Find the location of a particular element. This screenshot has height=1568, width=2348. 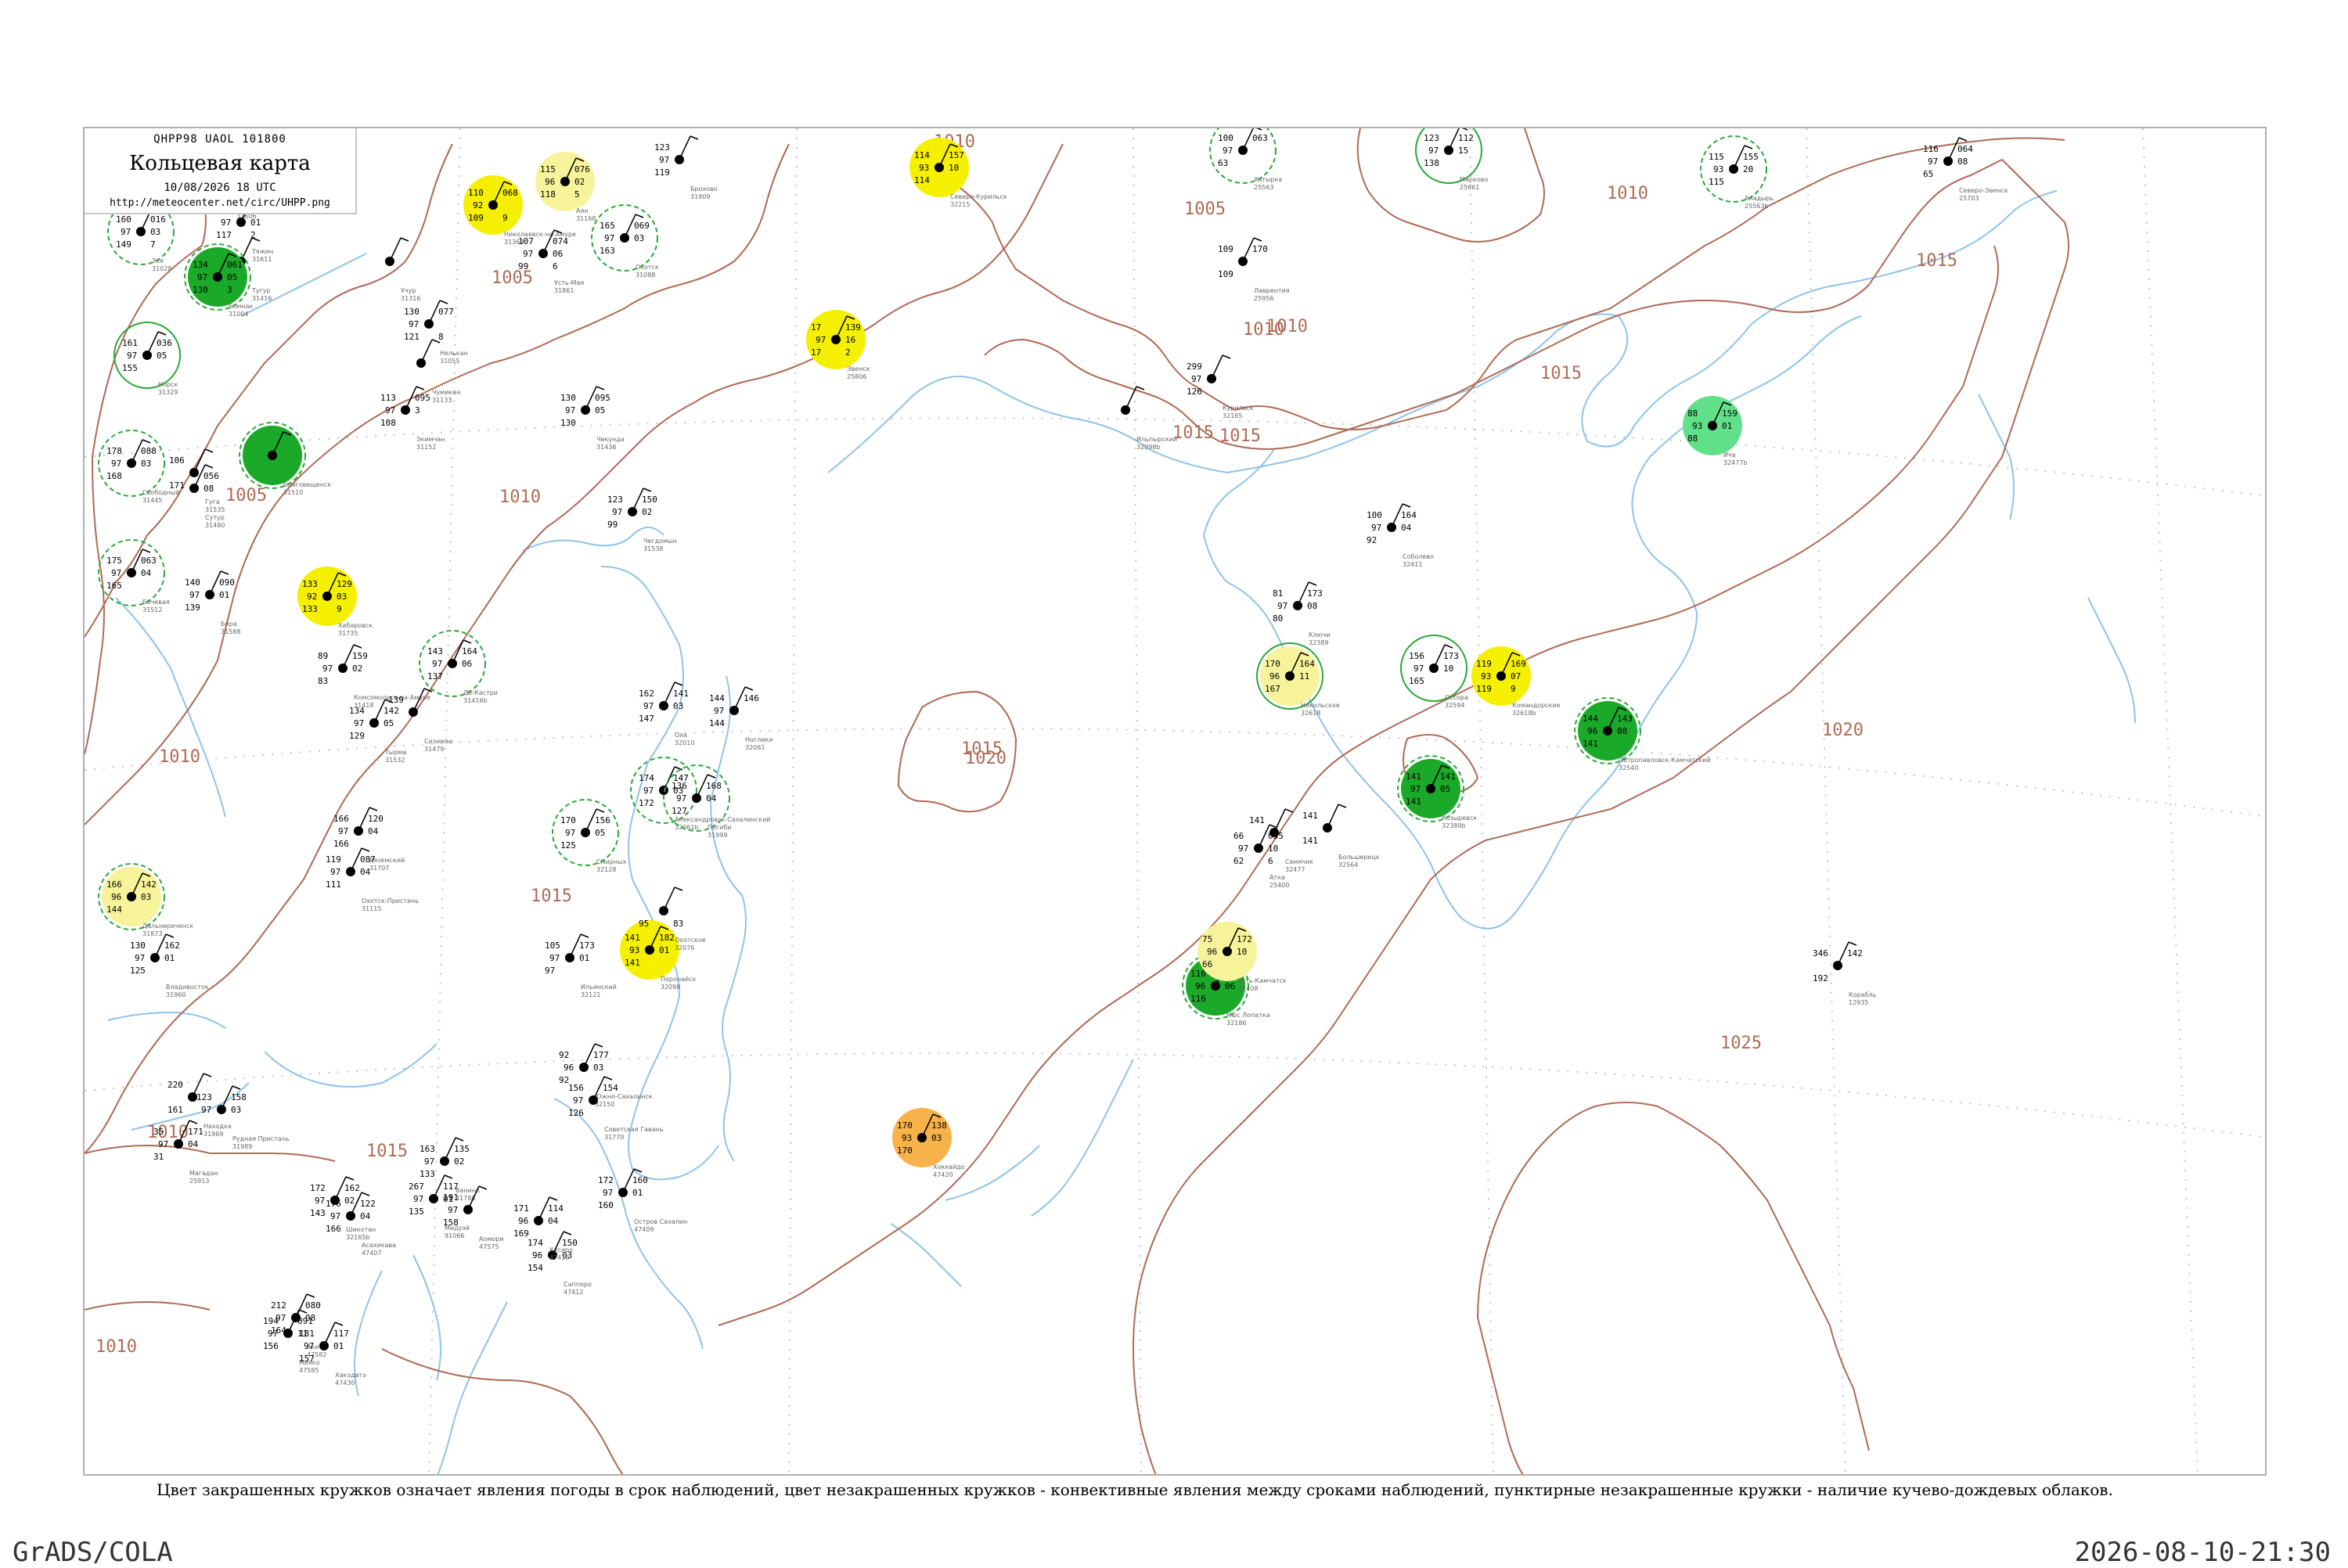

station-id: 25913 is located at coordinates (199, 1181).